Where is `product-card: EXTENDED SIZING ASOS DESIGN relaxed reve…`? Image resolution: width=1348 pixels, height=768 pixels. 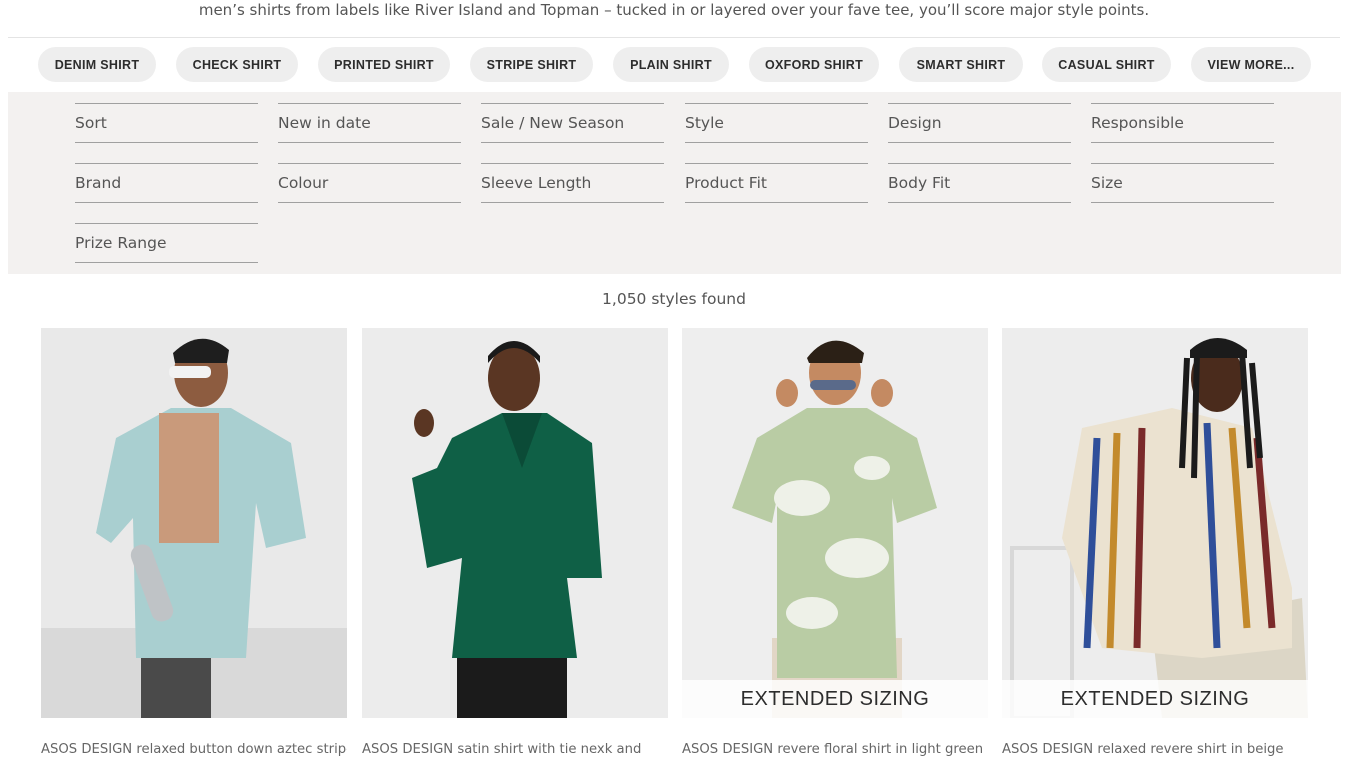 product-card: EXTENDED SIZING ASOS DESIGN relaxed reve… is located at coordinates (1155, 542).